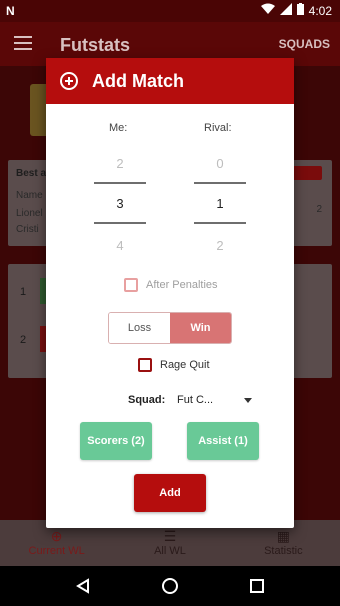 This screenshot has width=340, height=606. I want to click on me-picker-below: 4, so click(120, 245).